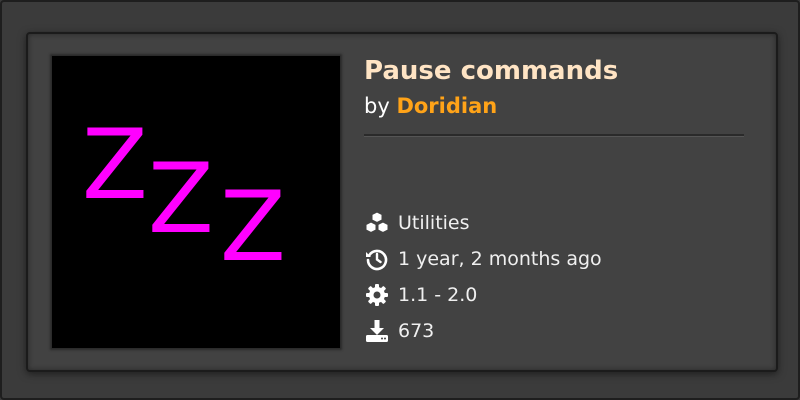 This screenshot has height=400, width=800. Describe the element at coordinates (377, 106) in the screenshot. I see `by-prefix: by` at that location.